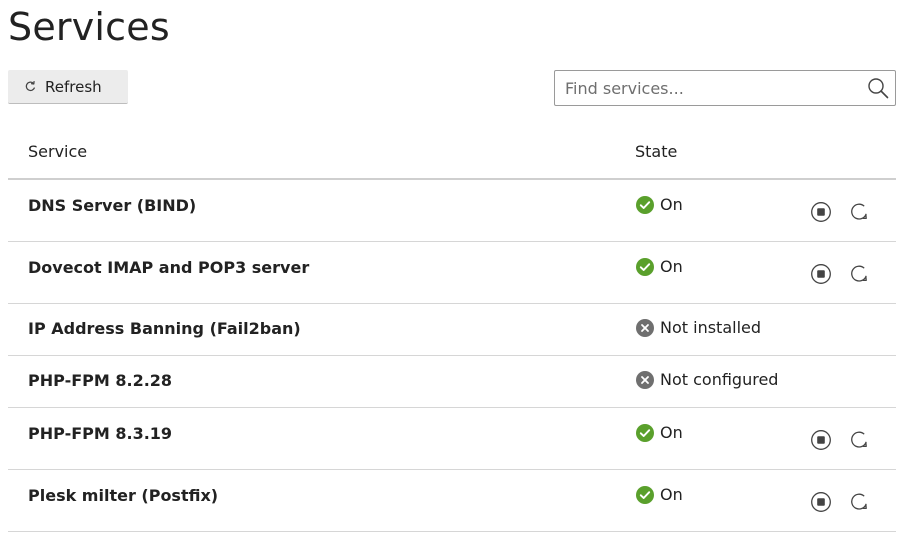 Image resolution: width=900 pixels, height=538 pixels. I want to click on service-state: Not installed, so click(698, 327).